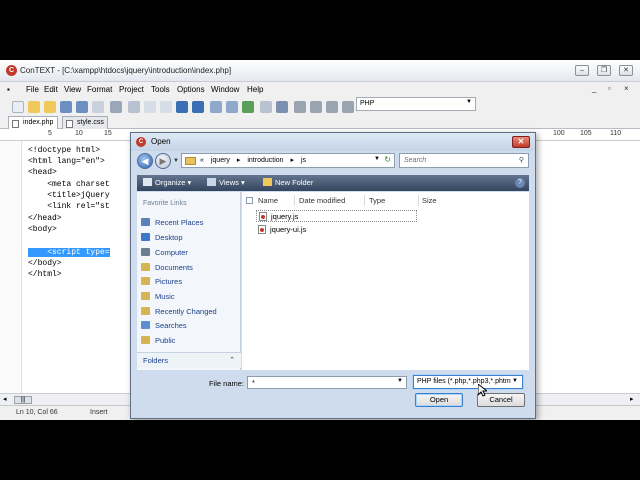 The height and width of the screenshot is (480, 640). Describe the element at coordinates (333, 142) in the screenshot. I see `dialog-title-bar: C Open ✕` at that location.